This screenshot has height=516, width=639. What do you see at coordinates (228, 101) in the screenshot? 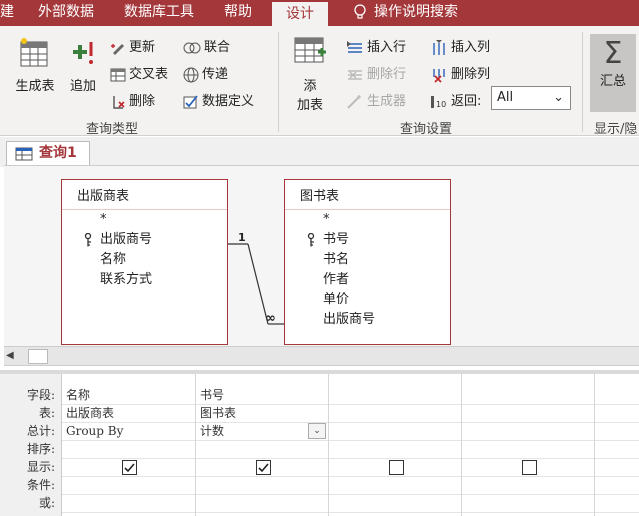
I see `data-definition-label: 数据定义` at bounding box center [228, 101].